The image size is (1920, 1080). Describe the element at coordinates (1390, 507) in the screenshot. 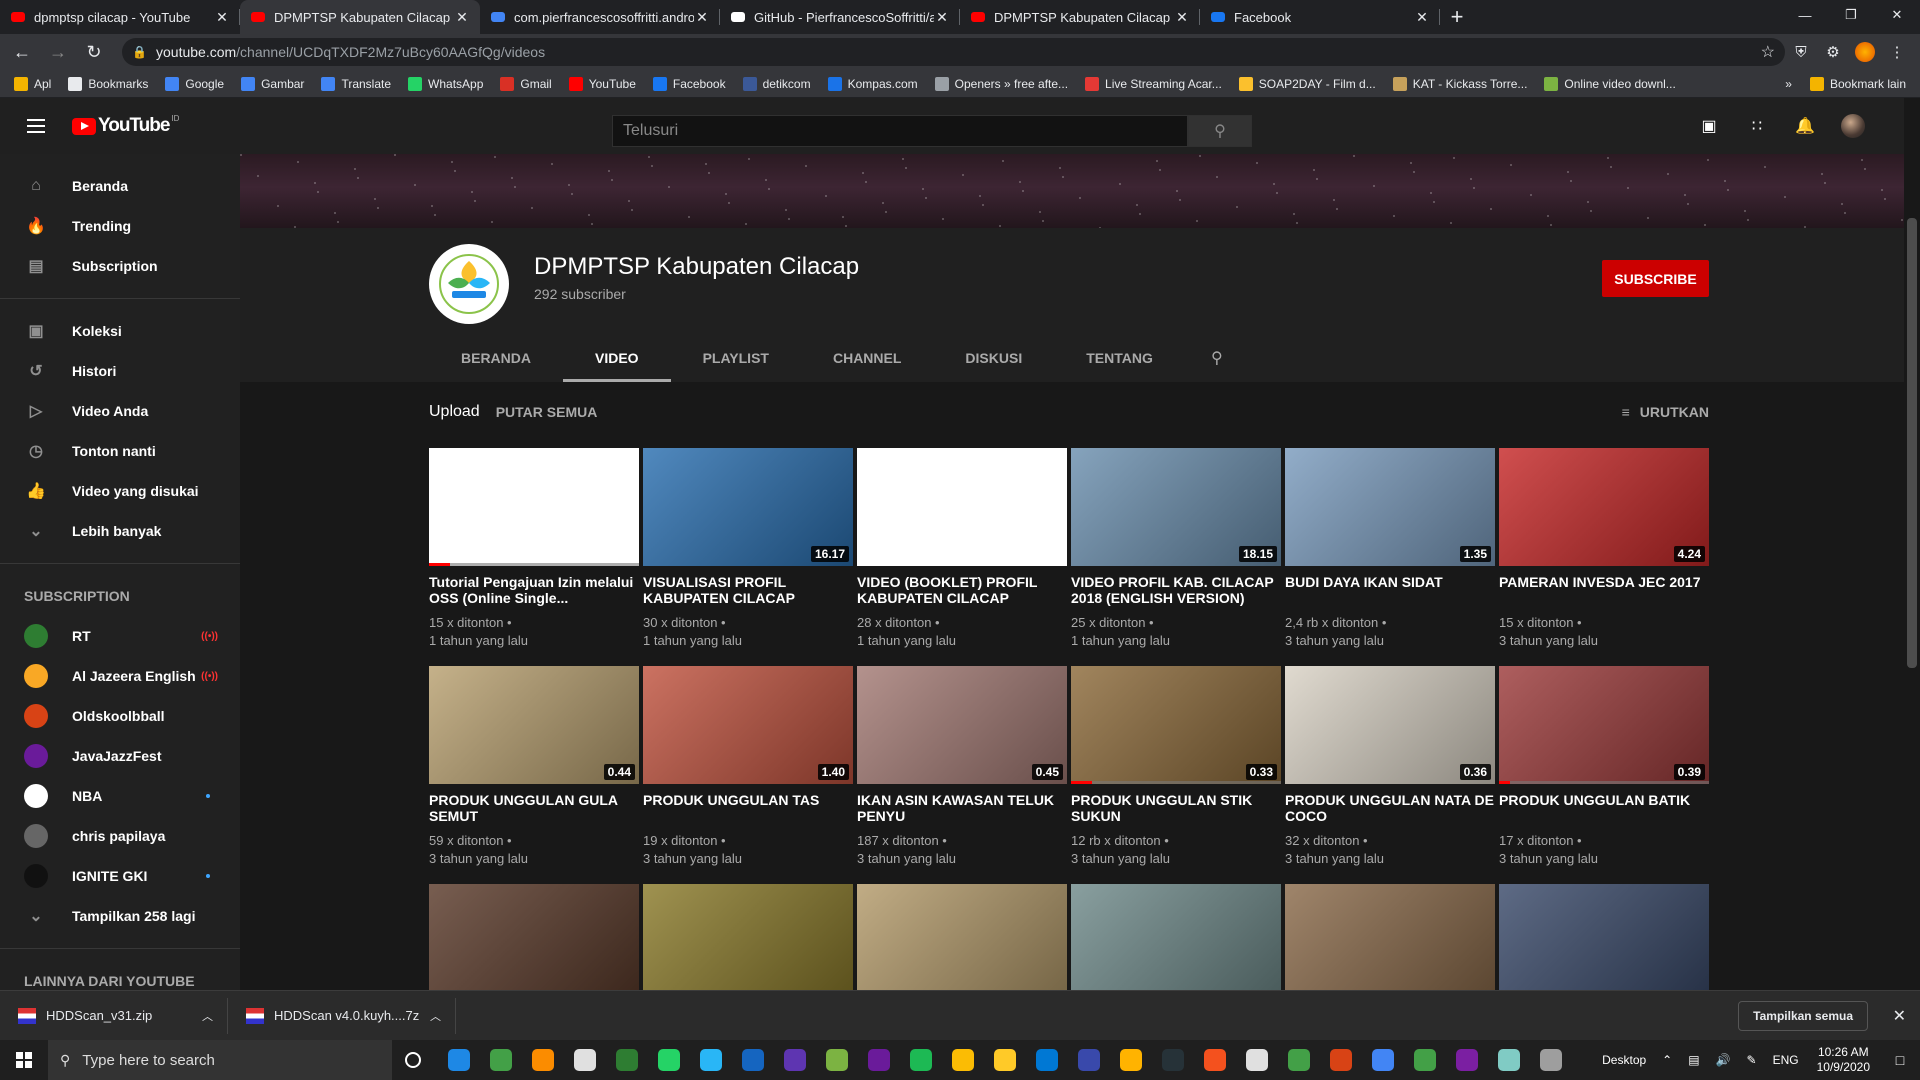

I see `video-thumbnail: 1.35` at that location.